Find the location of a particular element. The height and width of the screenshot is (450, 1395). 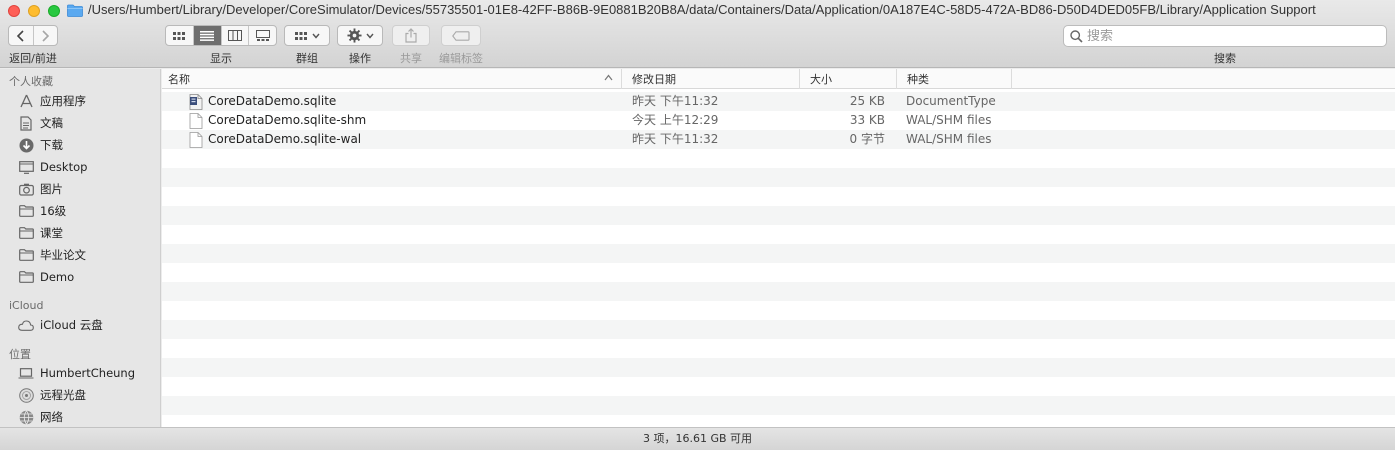

file-name: CoreDataDemo.sqlite-wal is located at coordinates (285, 139).